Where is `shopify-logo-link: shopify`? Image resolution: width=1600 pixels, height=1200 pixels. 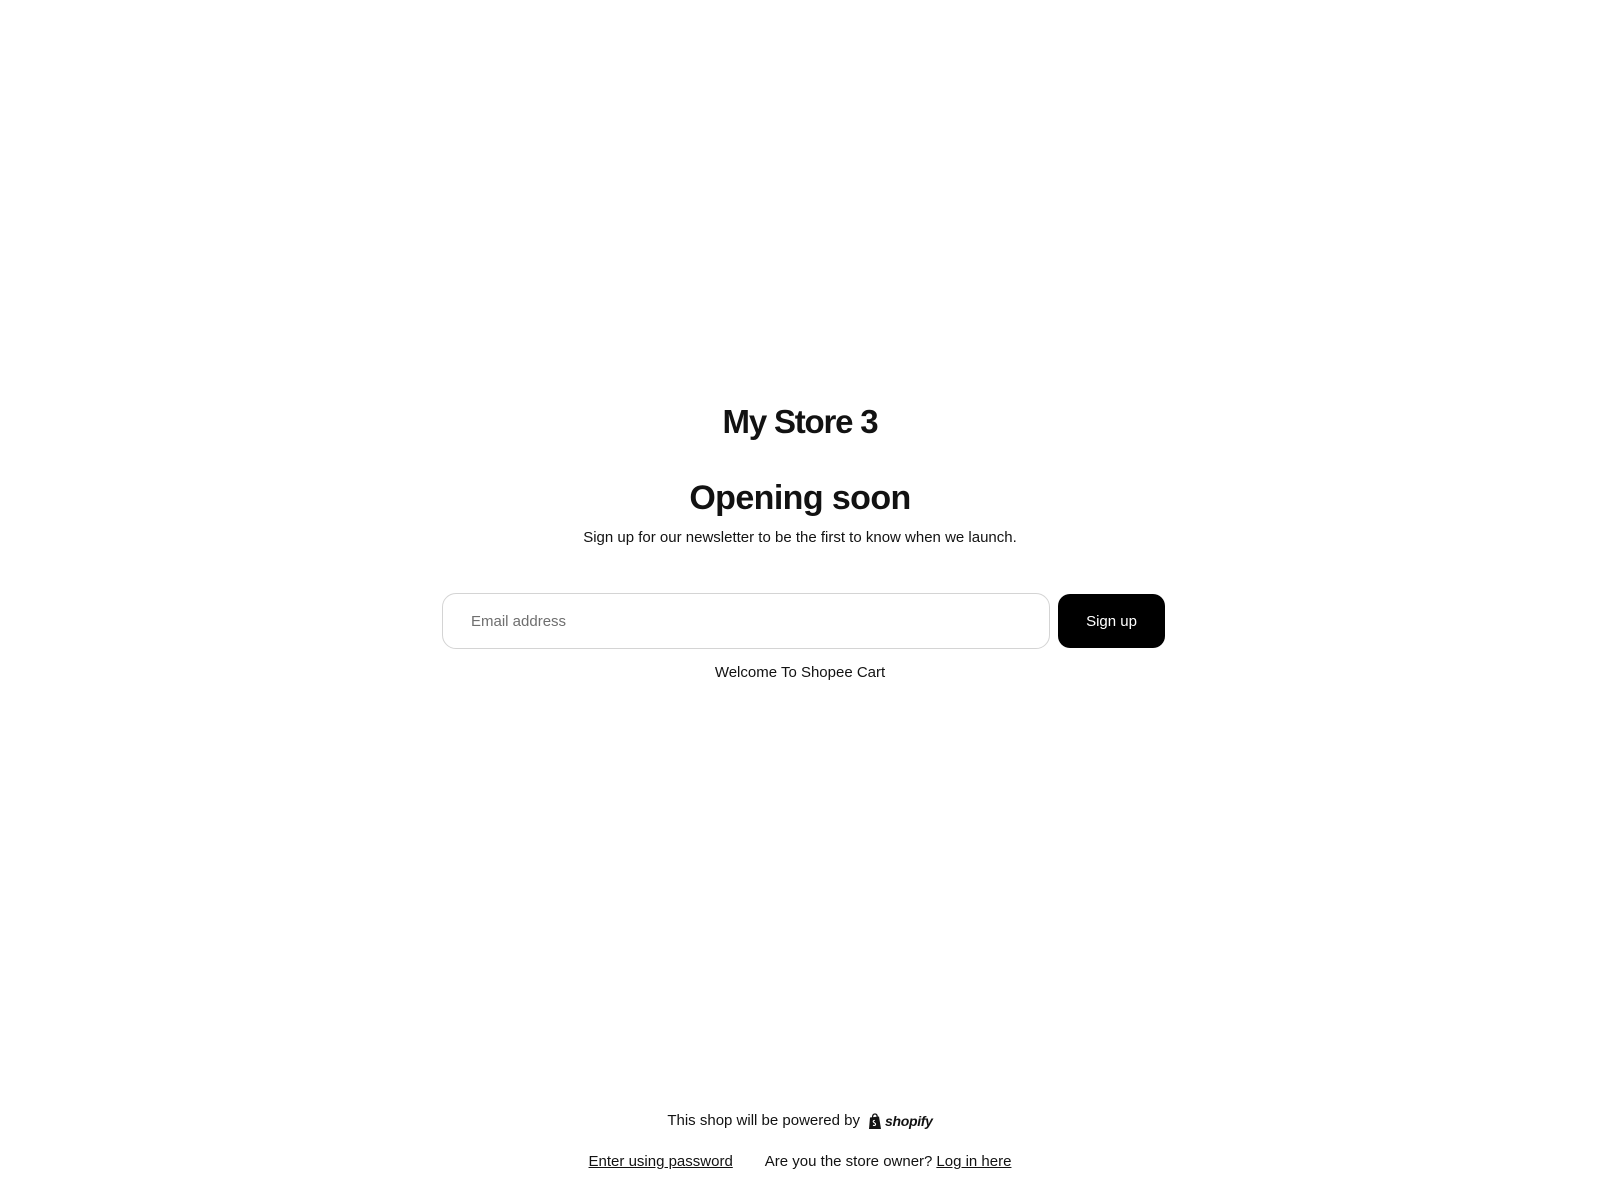
shopify-logo-link: shopify is located at coordinates (900, 1121).